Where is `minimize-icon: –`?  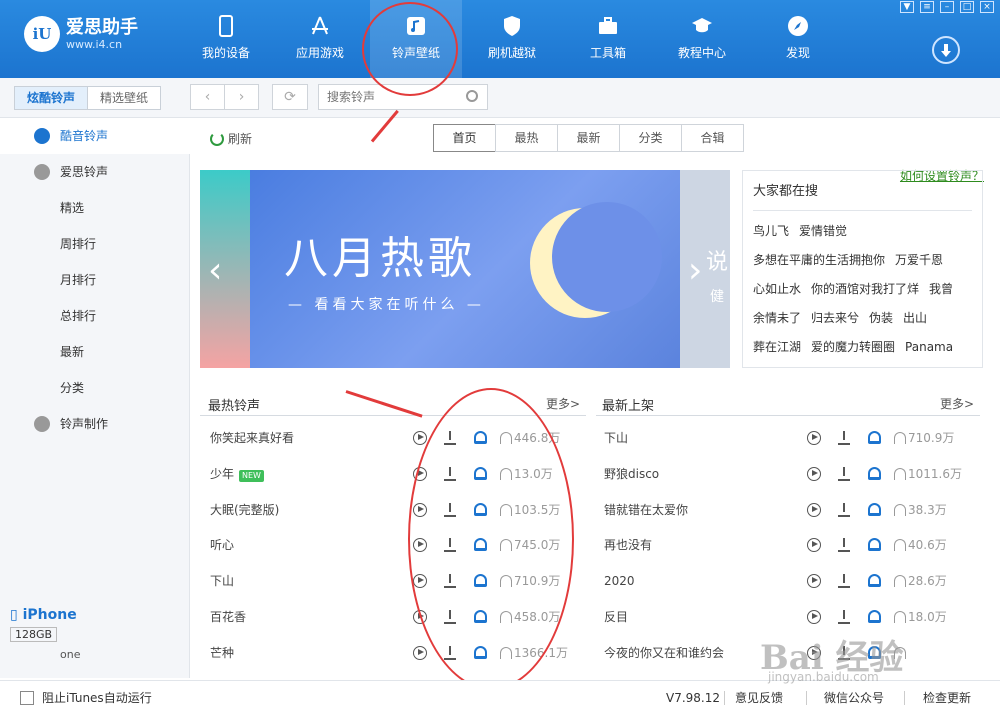 minimize-icon: – is located at coordinates (947, 7).